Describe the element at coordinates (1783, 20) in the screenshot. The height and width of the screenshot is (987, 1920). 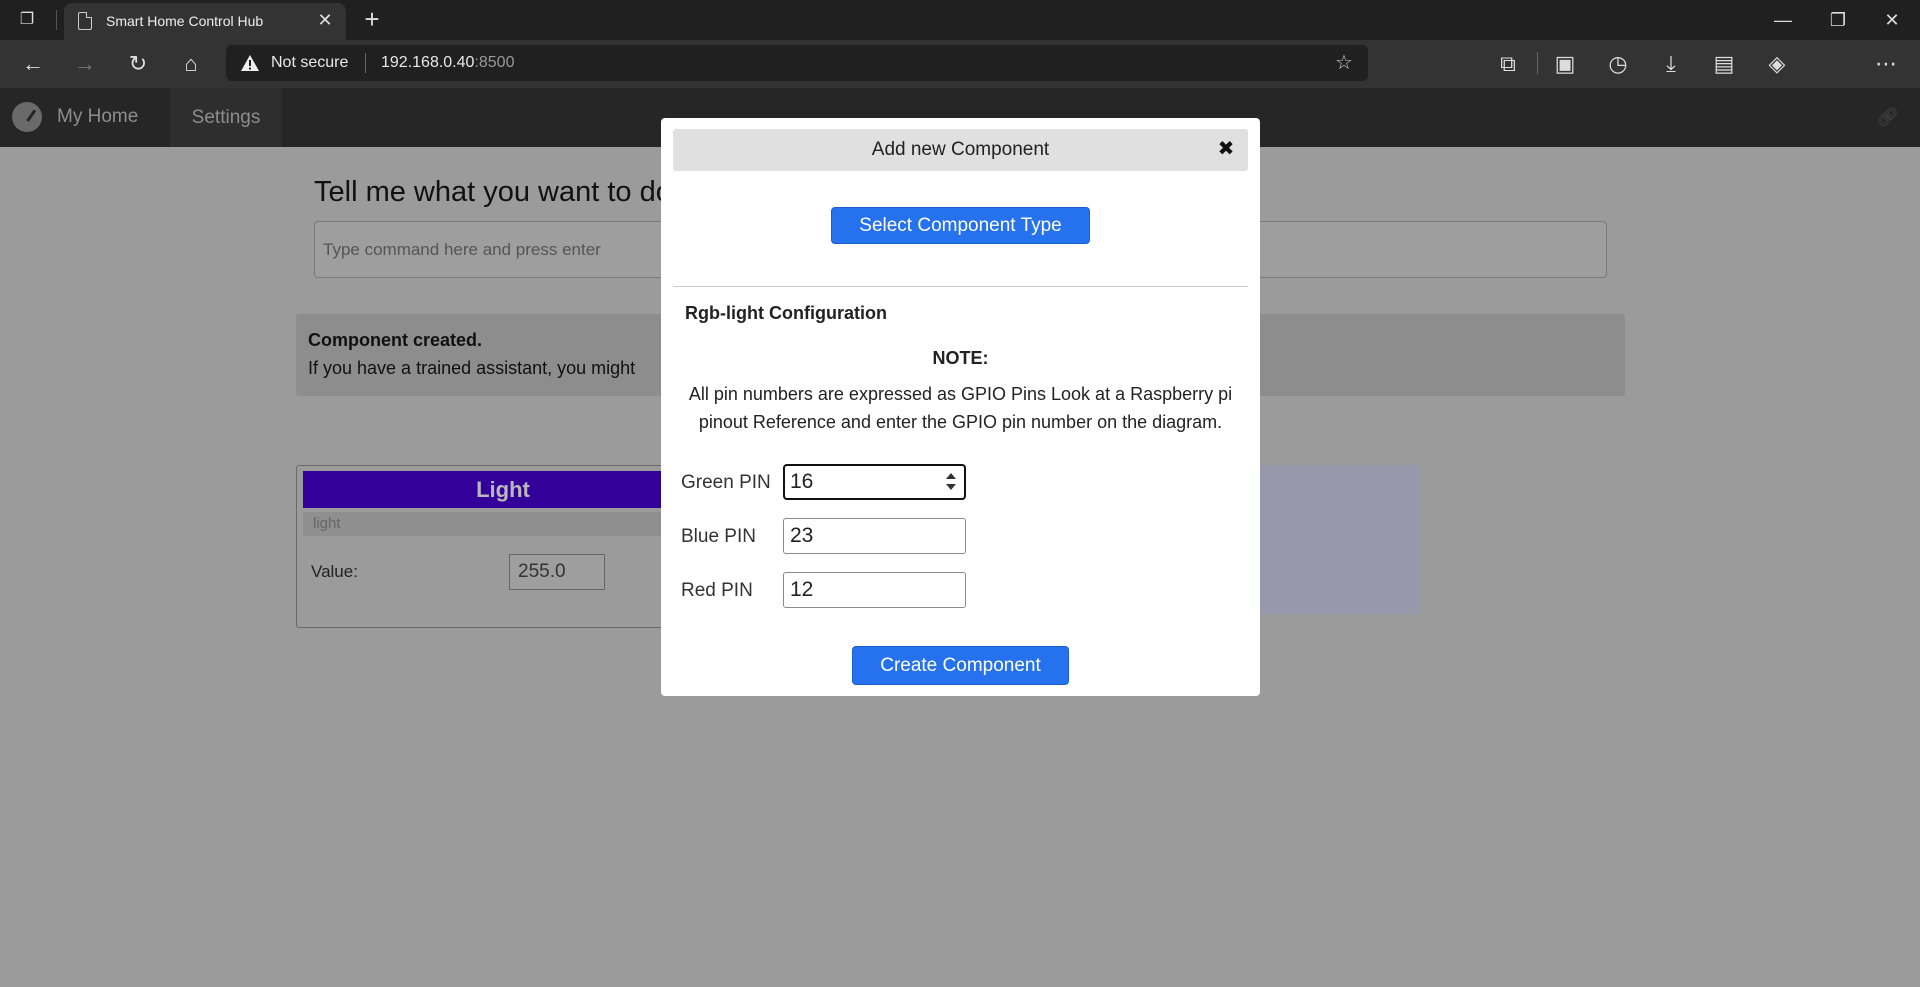
I see `minimize-icon: —` at that location.